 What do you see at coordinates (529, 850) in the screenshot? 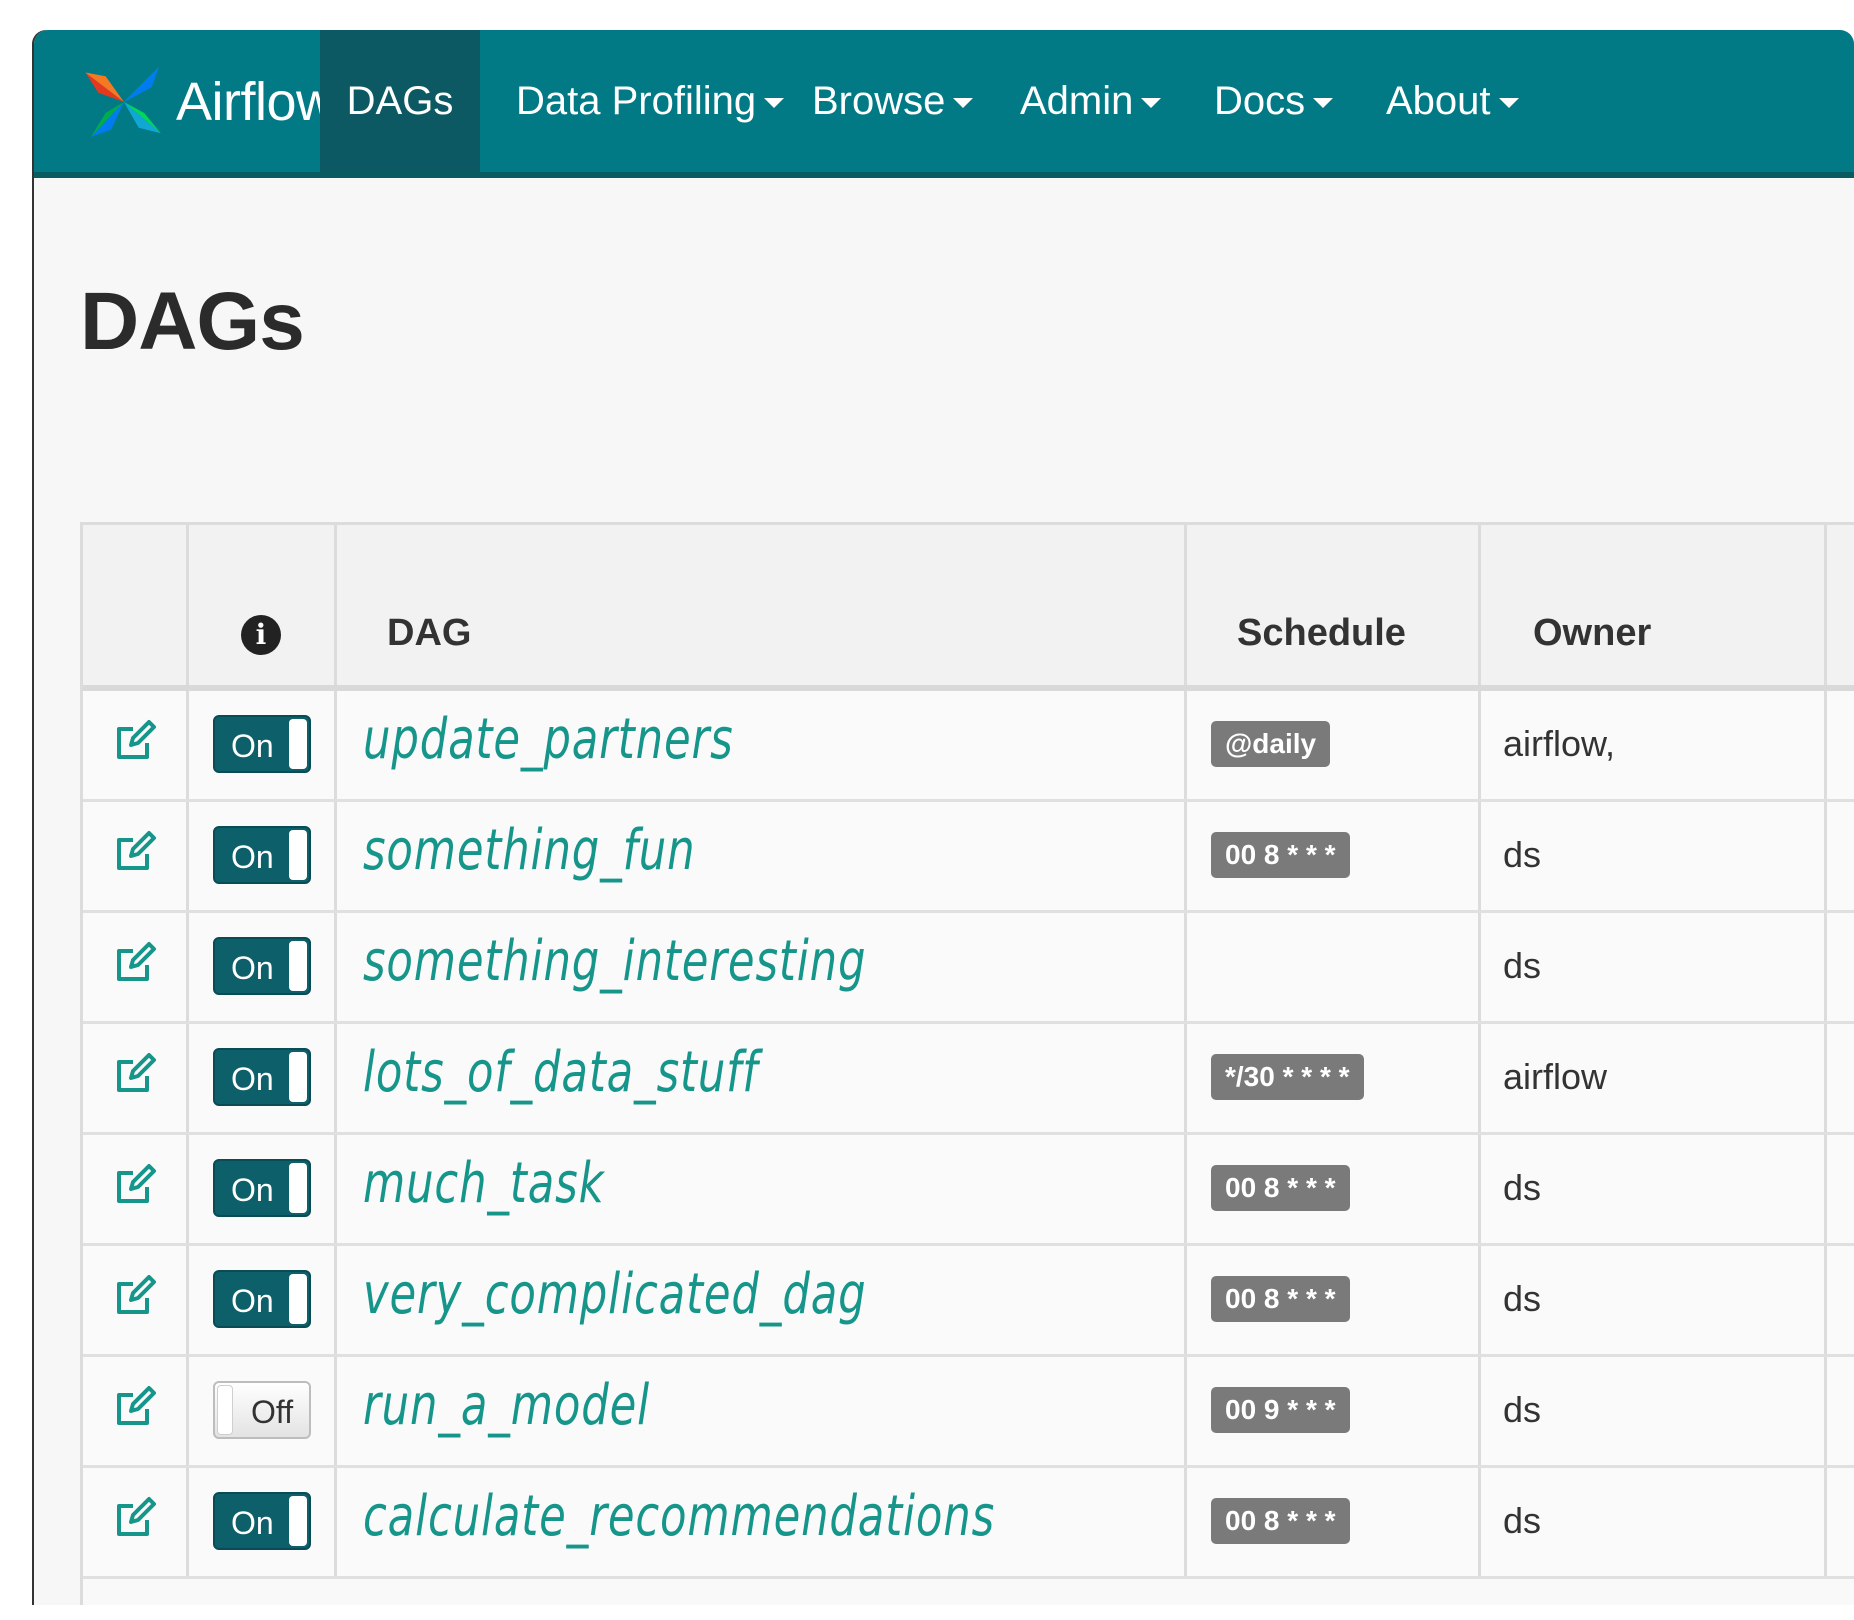
I see `dag-link: something_fun` at bounding box center [529, 850].